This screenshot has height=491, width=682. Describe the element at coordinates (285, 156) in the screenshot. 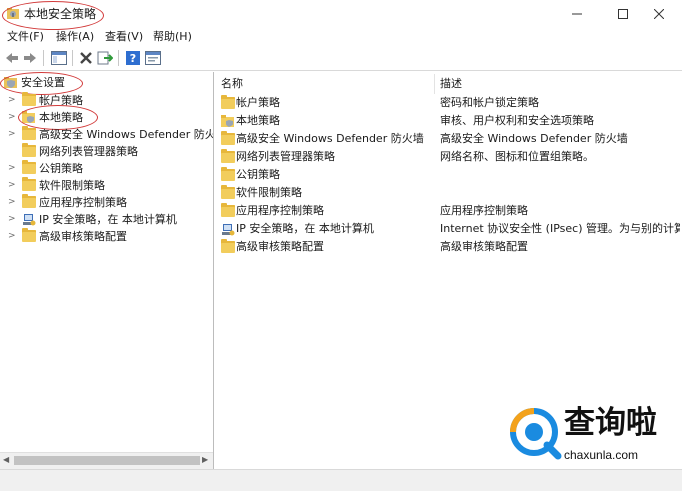

I see `row-name: 网络列表管理器策略` at that location.